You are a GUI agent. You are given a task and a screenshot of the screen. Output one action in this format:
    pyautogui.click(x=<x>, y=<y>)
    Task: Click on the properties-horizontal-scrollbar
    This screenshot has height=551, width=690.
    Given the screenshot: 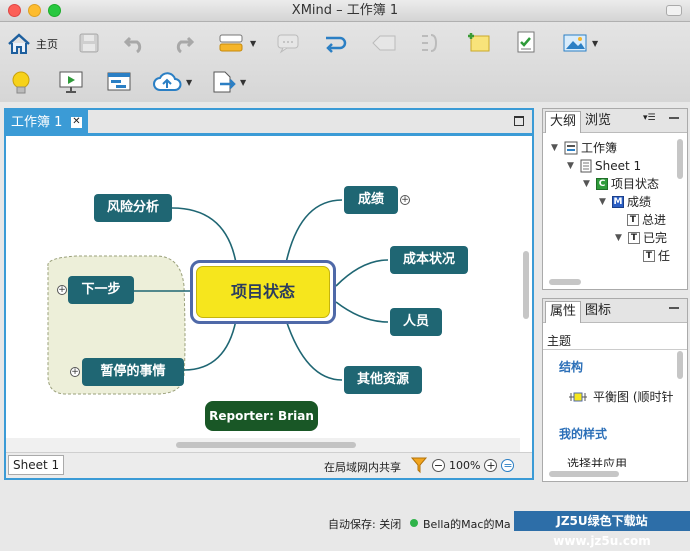 What is the action you would take?
    pyautogui.click(x=584, y=474)
    